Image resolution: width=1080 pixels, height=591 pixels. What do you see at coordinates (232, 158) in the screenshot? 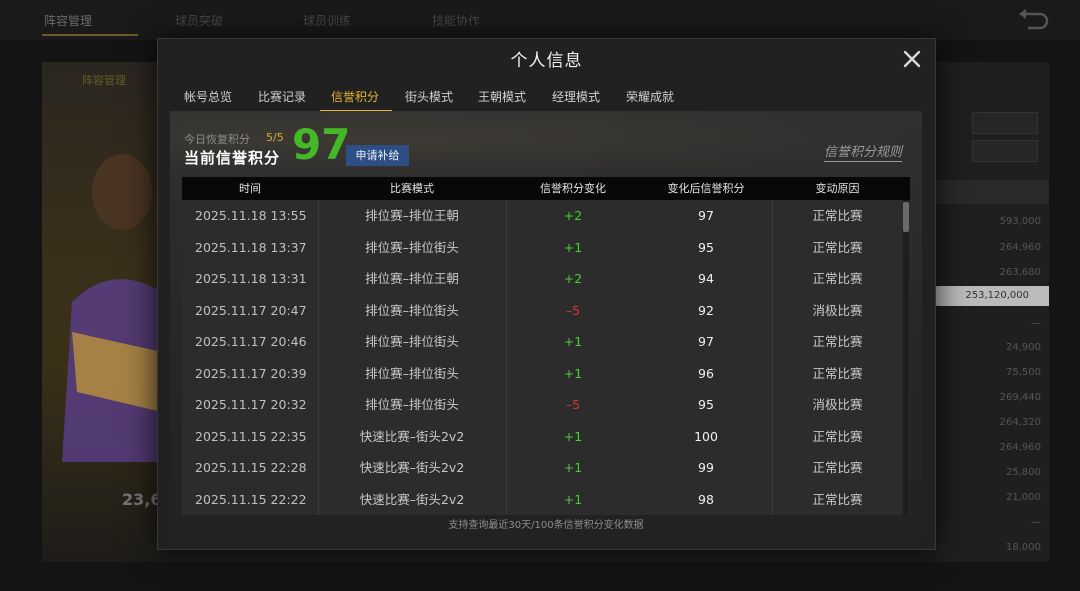
I see `current-credit-label: 当前信誉积分` at bounding box center [232, 158].